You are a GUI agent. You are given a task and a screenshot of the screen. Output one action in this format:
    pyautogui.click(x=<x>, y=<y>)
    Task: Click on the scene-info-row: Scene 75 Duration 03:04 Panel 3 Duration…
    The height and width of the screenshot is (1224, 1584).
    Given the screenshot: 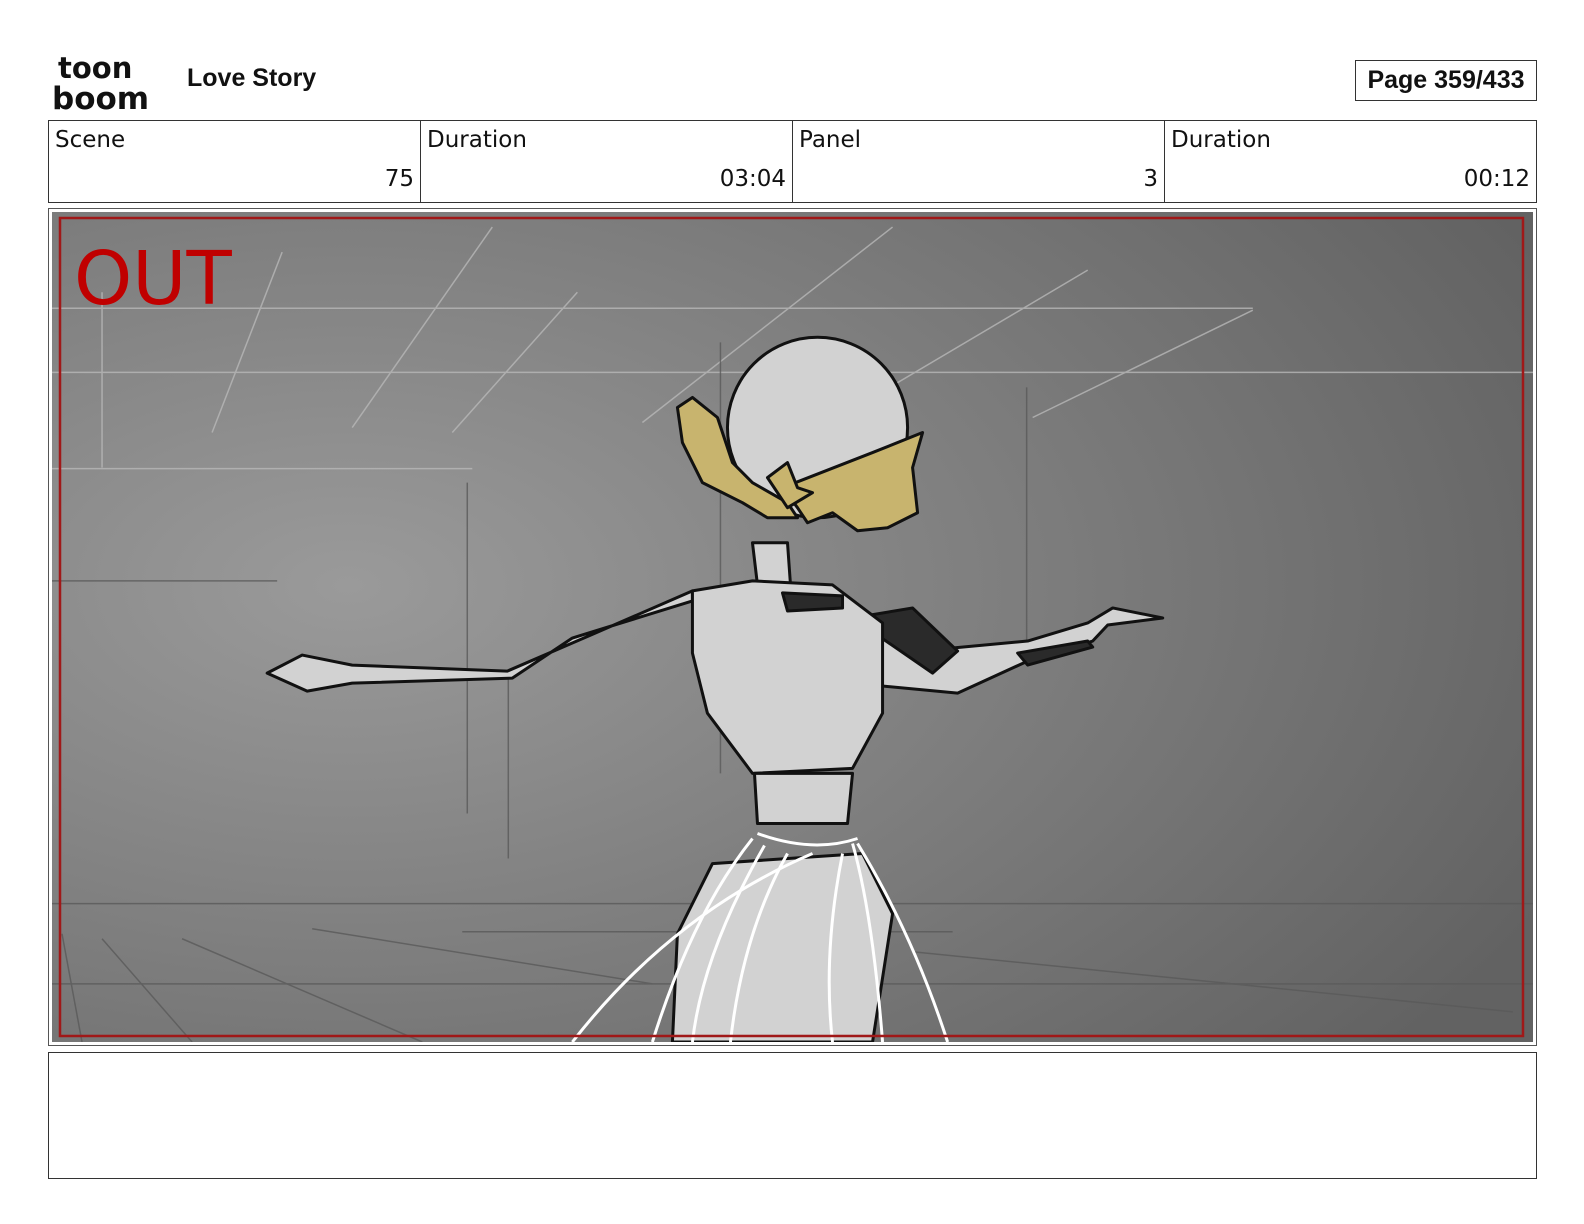 What is the action you would take?
    pyautogui.click(x=792, y=161)
    